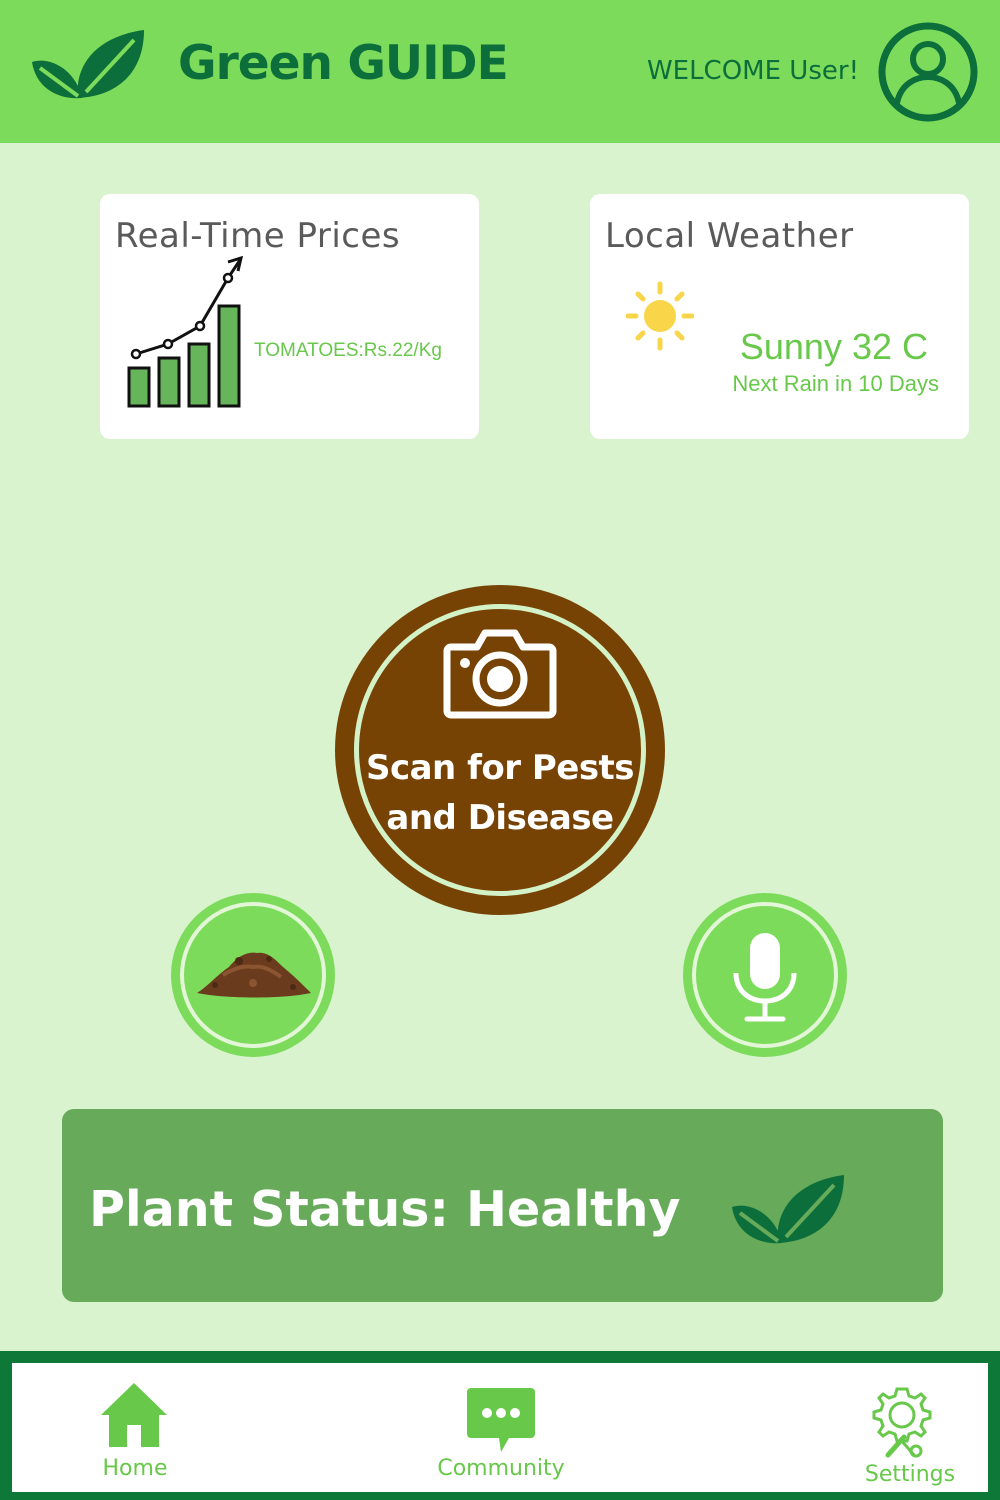  I want to click on nav-home: Home, so click(135, 1431).